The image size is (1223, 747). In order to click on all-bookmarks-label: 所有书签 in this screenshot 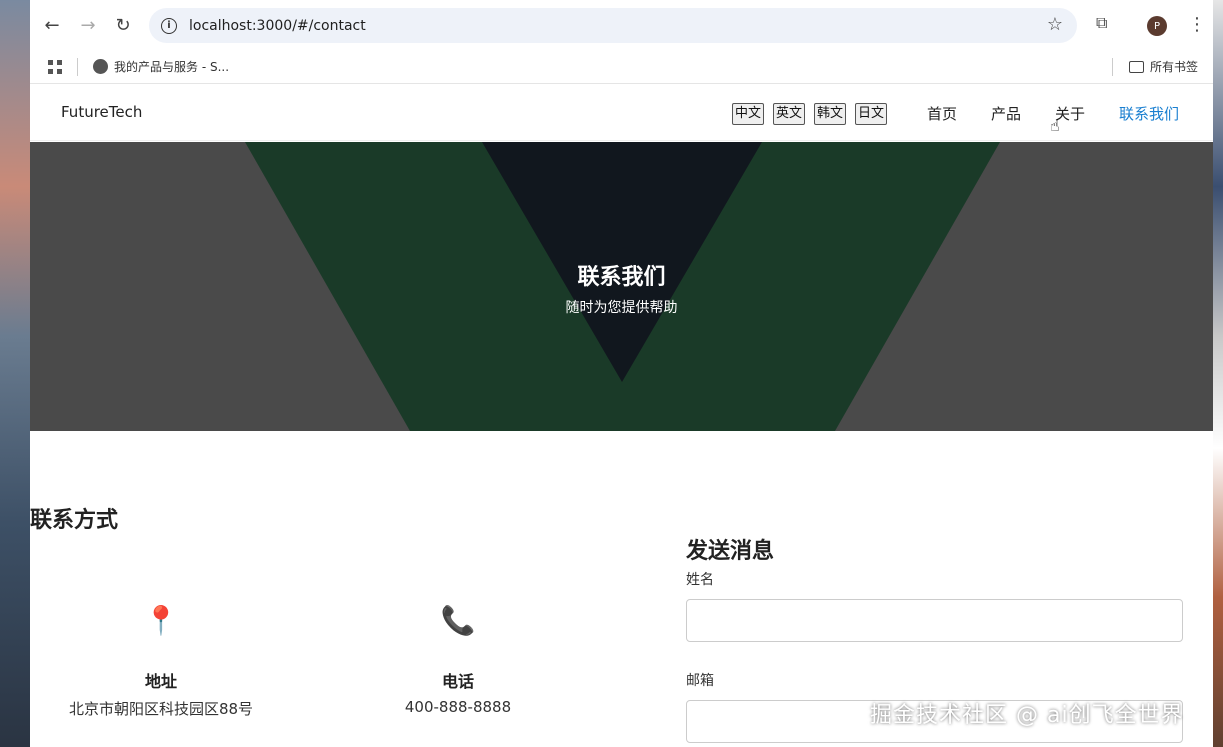, I will do `click(1174, 67)`.